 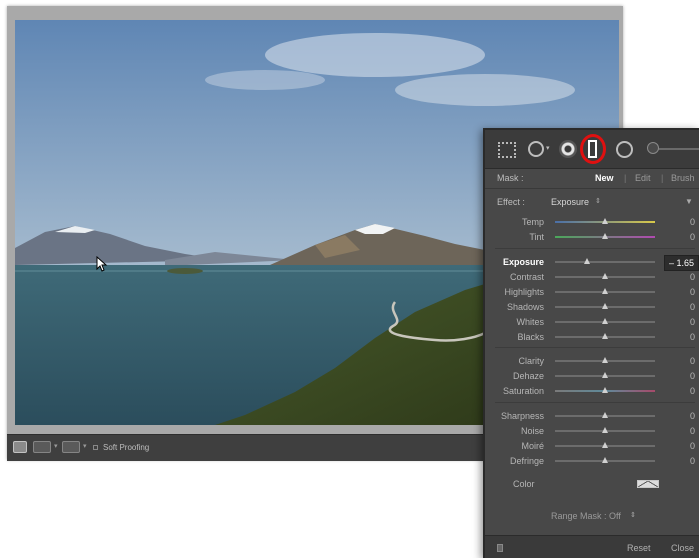 What do you see at coordinates (126, 447) in the screenshot?
I see `soft-proofing-label: Soft Proofing` at bounding box center [126, 447].